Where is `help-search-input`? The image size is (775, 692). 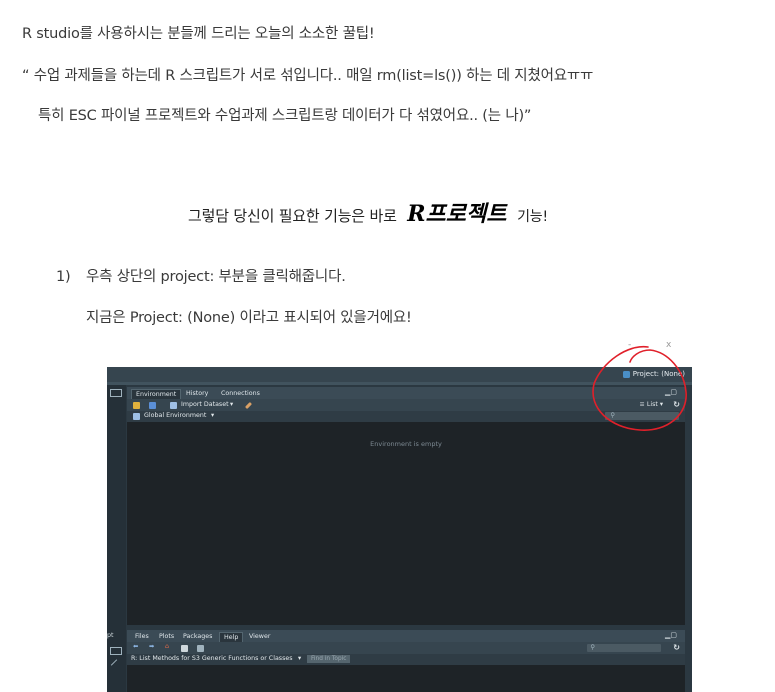 help-search-input is located at coordinates (624, 648).